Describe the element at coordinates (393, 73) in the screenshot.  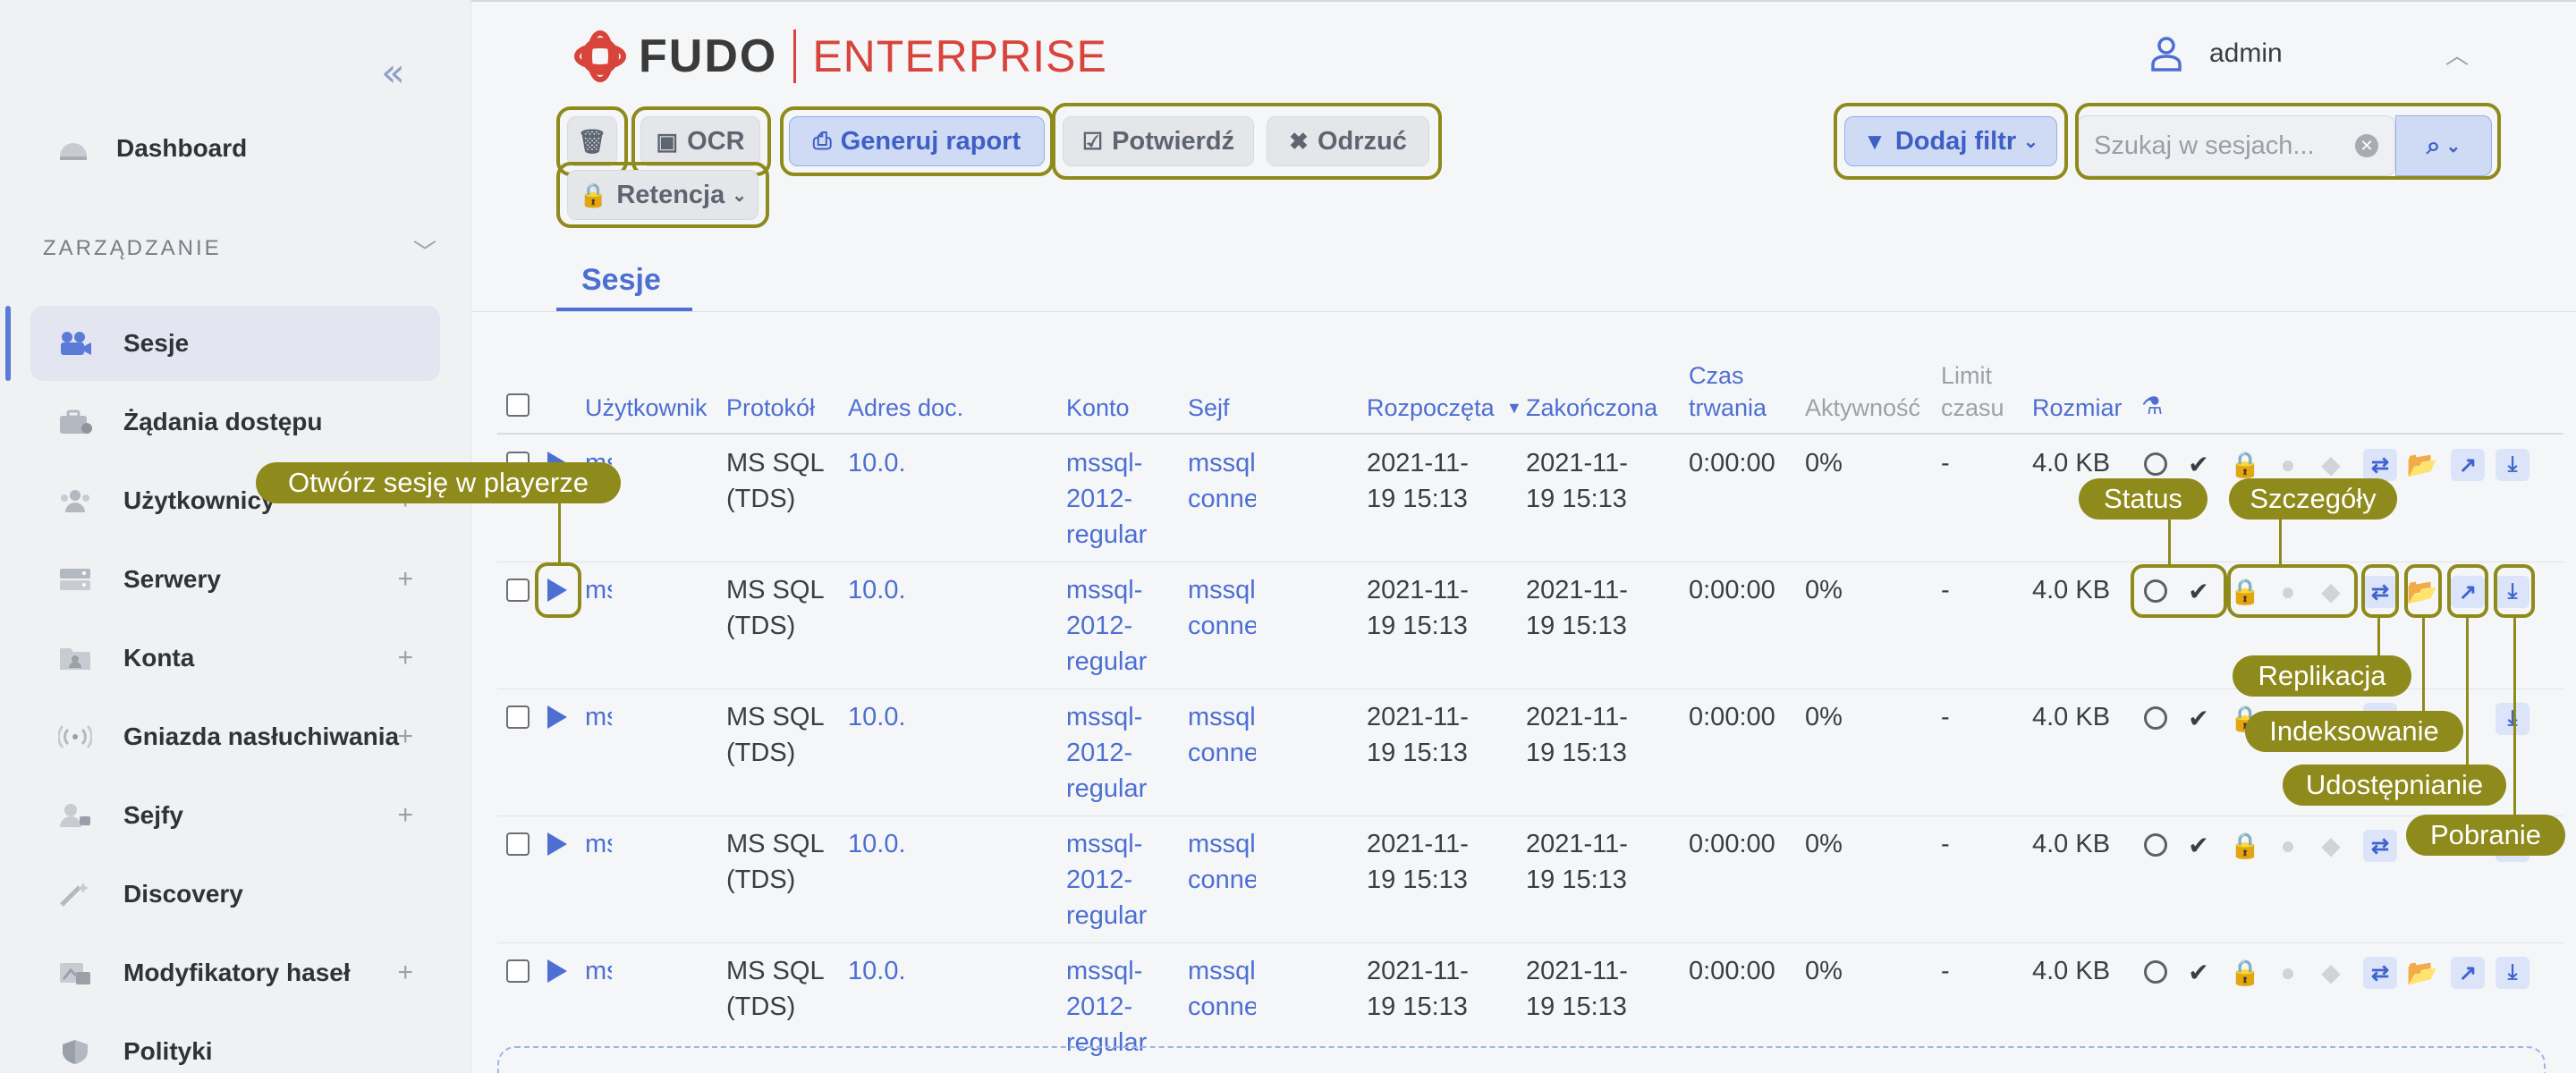
I see `collapse-sidebar-icon: «` at that location.